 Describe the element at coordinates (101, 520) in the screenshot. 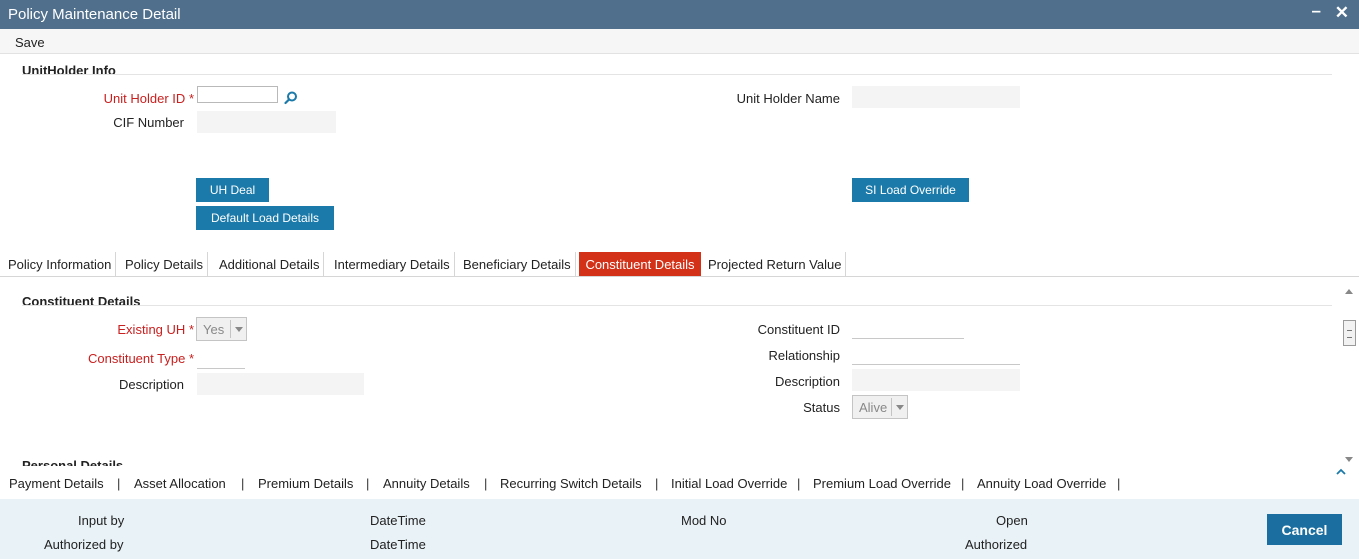

I see `input-by-label: Input by` at that location.